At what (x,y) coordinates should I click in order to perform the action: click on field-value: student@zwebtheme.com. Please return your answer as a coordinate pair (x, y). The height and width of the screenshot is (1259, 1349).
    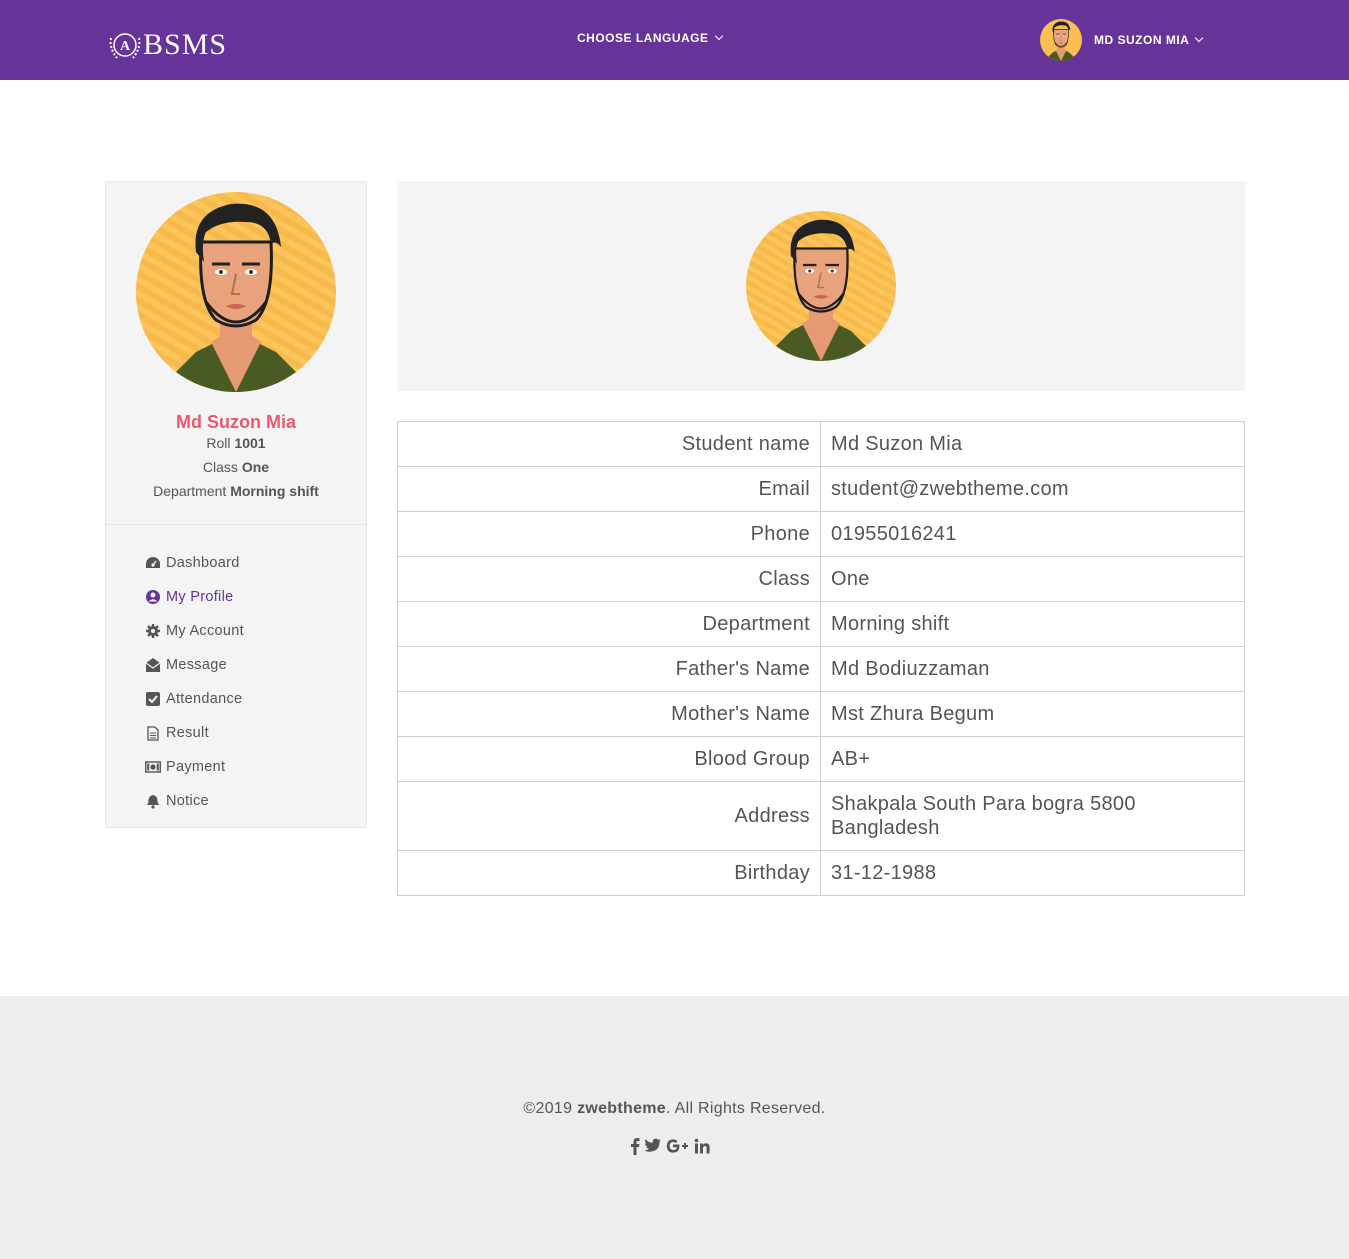
    Looking at the image, I should click on (1032, 489).